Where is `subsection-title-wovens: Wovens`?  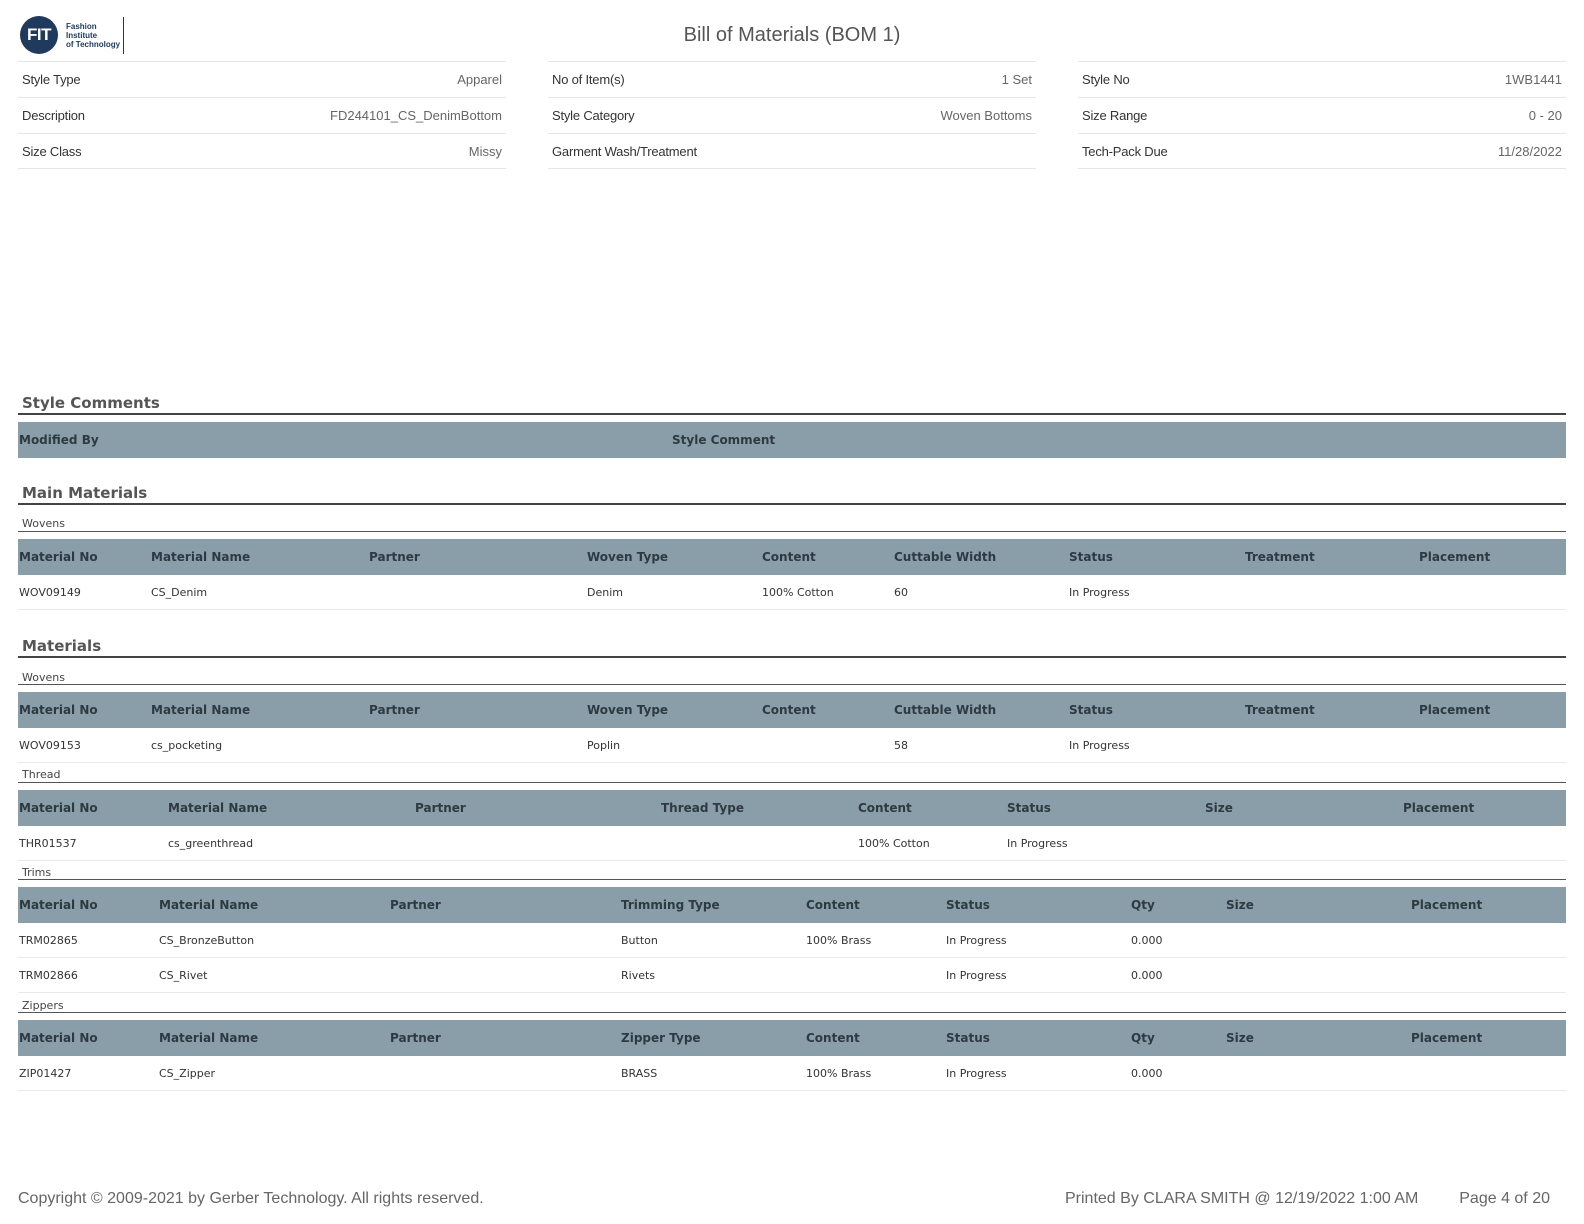
subsection-title-wovens: Wovens is located at coordinates (43, 677).